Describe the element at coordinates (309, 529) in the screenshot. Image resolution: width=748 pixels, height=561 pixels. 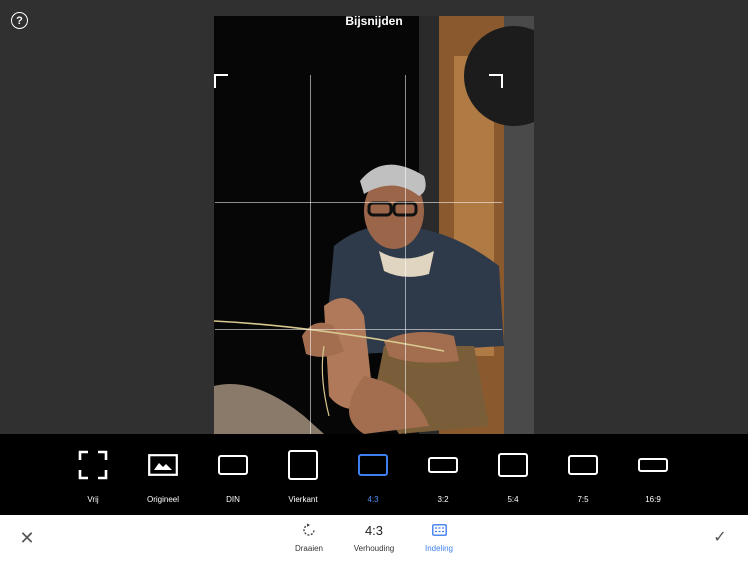
I see `rotate-icon` at that location.